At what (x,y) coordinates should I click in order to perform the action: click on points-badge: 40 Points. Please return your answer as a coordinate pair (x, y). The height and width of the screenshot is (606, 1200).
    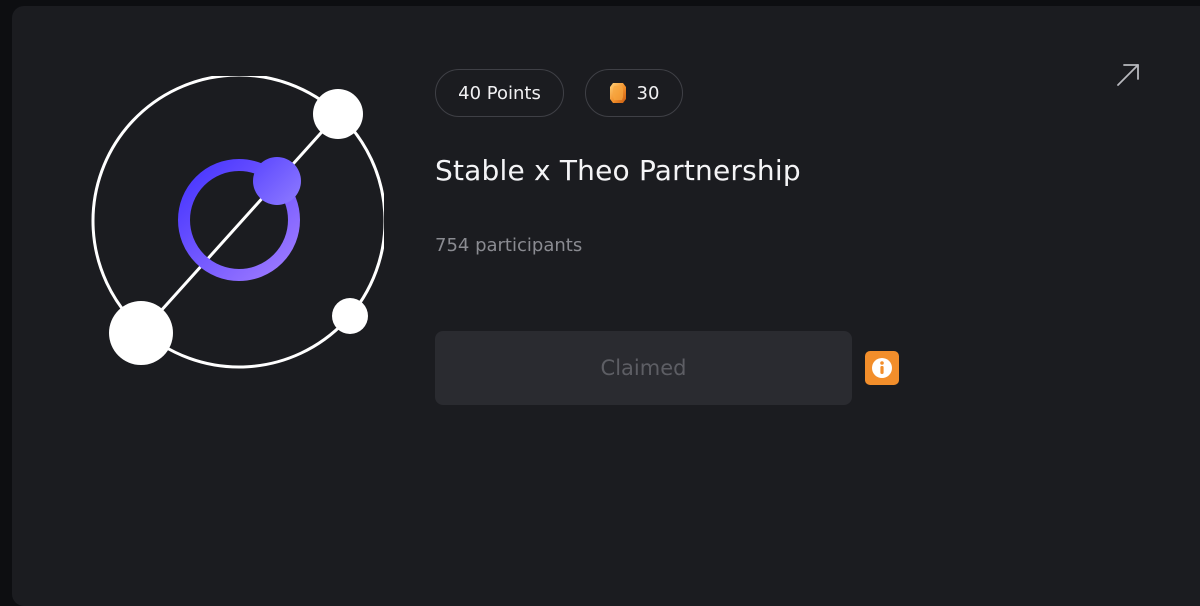
    Looking at the image, I should click on (499, 93).